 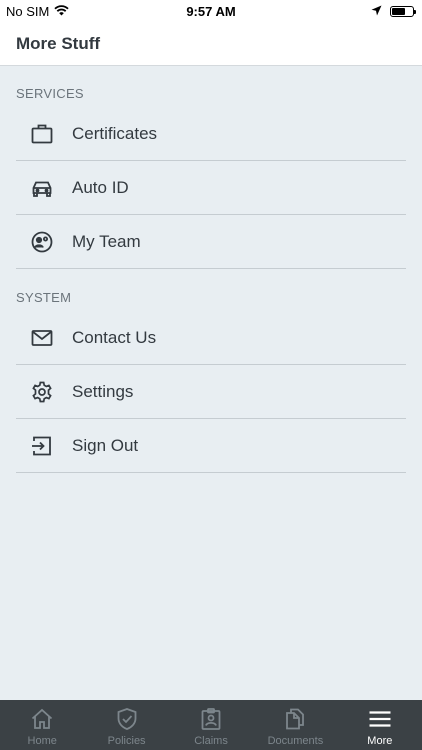 What do you see at coordinates (114, 337) in the screenshot?
I see `menu-item-label: Contact Us` at bounding box center [114, 337].